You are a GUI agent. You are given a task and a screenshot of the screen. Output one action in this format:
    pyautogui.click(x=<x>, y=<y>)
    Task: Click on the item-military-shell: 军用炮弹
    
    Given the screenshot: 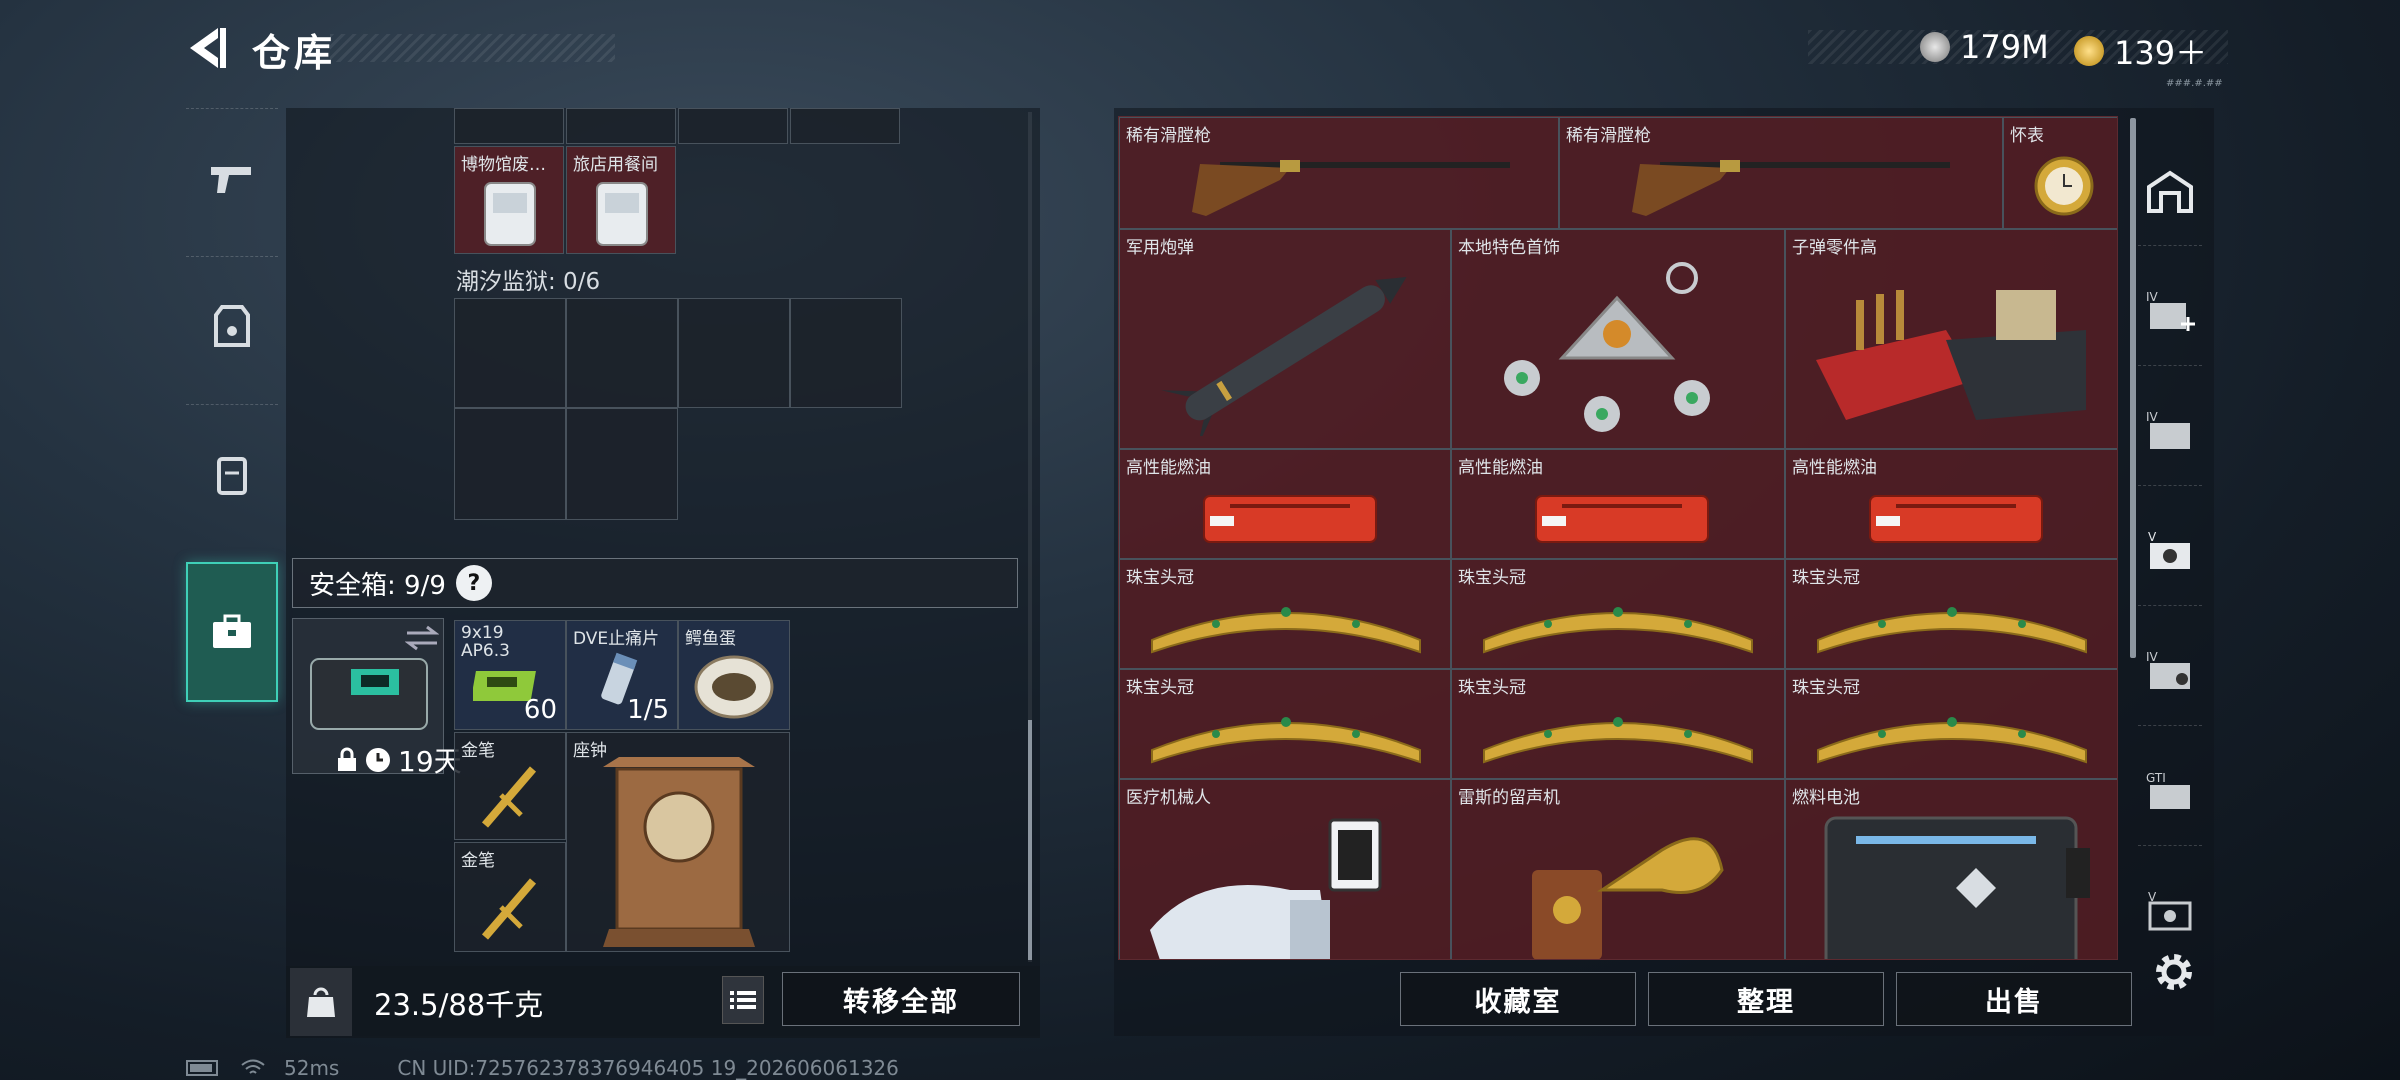 What is the action you would take?
    pyautogui.click(x=1285, y=339)
    